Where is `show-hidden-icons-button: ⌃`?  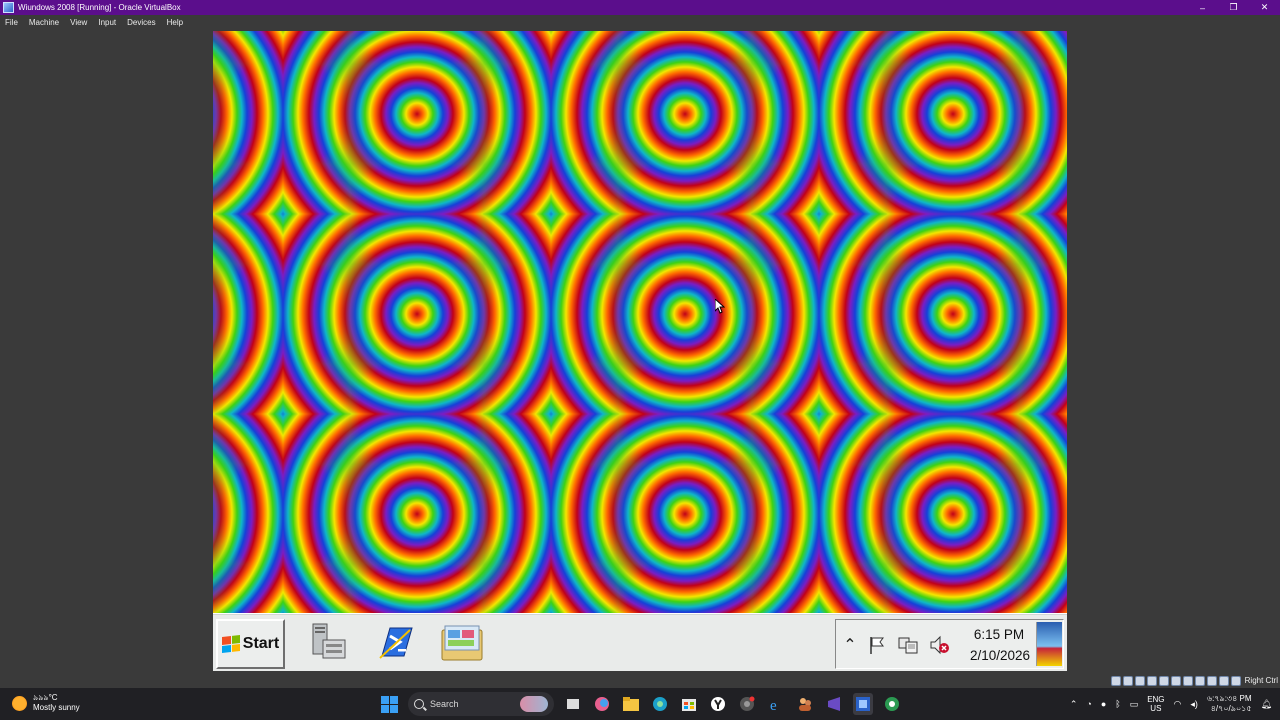 show-hidden-icons-button: ⌃ is located at coordinates (850, 645).